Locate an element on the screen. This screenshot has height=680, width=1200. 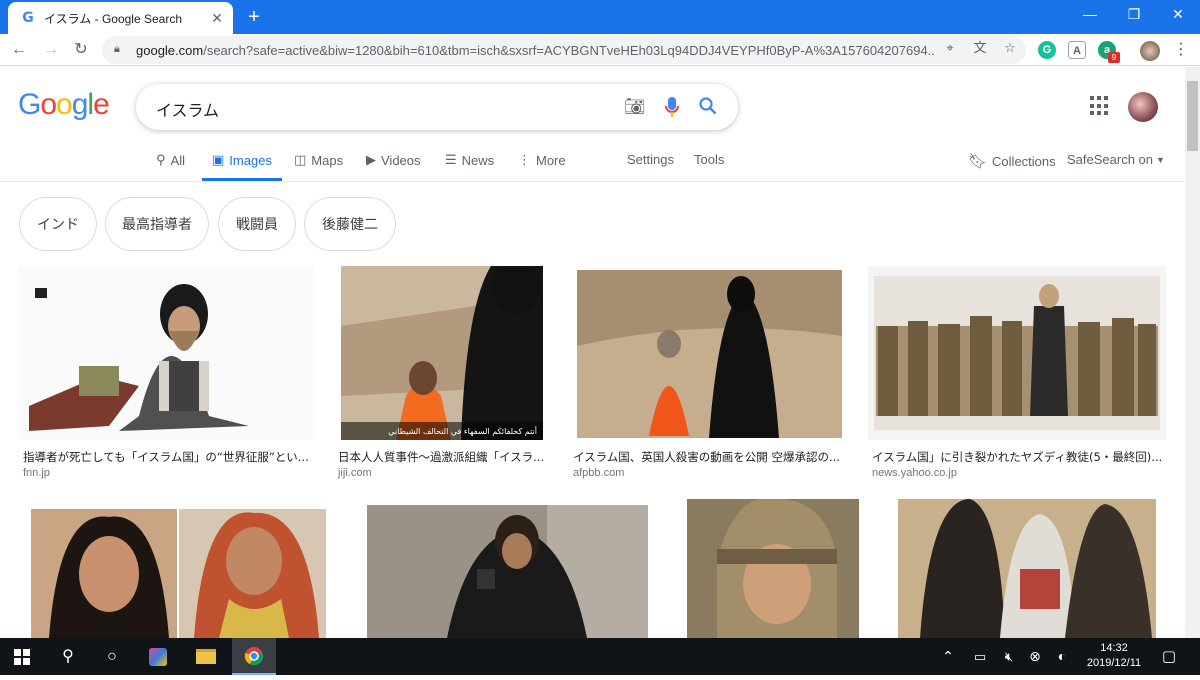
collections-link: 🔖︎ Collections is located at coordinates (1012, 161).